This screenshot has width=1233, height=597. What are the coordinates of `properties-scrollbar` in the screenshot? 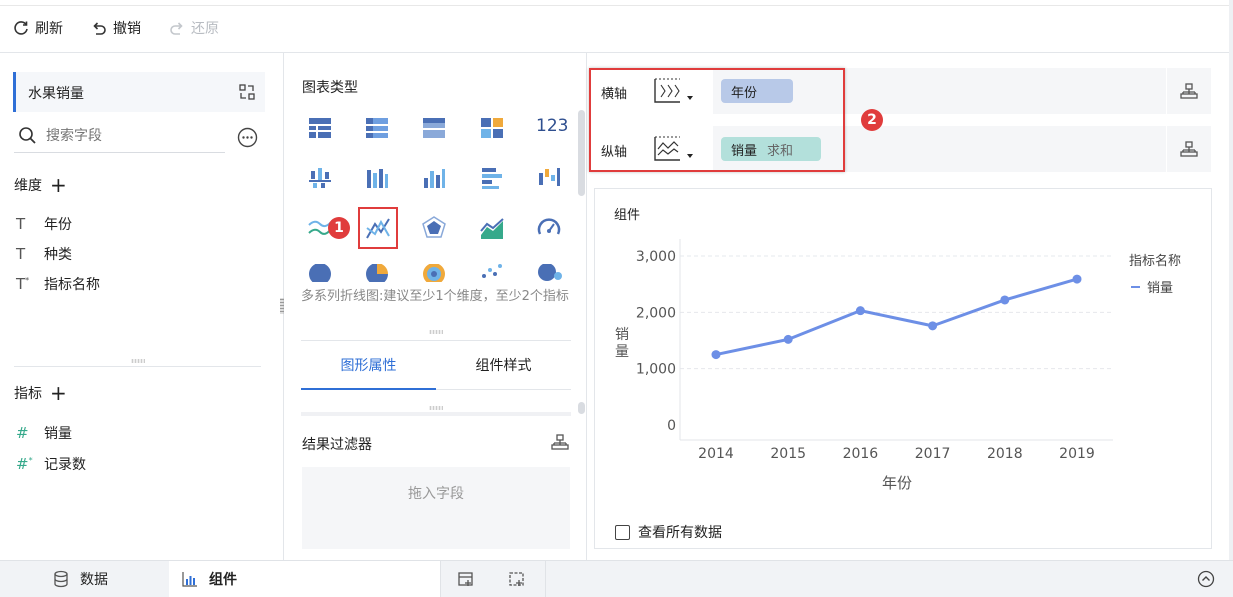 It's located at (581, 408).